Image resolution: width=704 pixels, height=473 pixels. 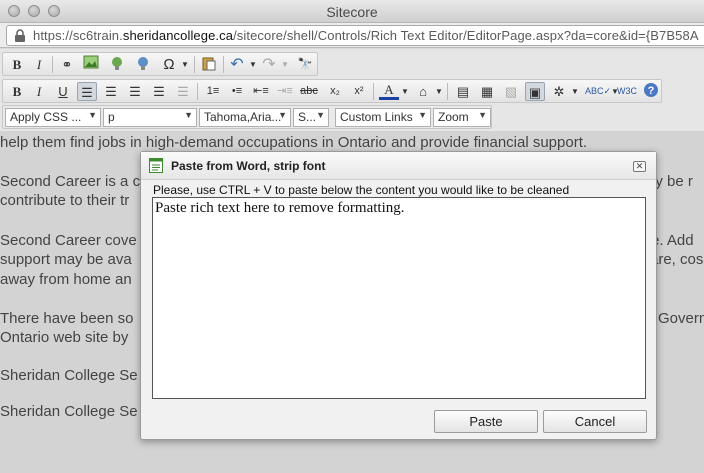 What do you see at coordinates (535, 91) in the screenshot?
I see `format-stripper-icon: ▣` at bounding box center [535, 91].